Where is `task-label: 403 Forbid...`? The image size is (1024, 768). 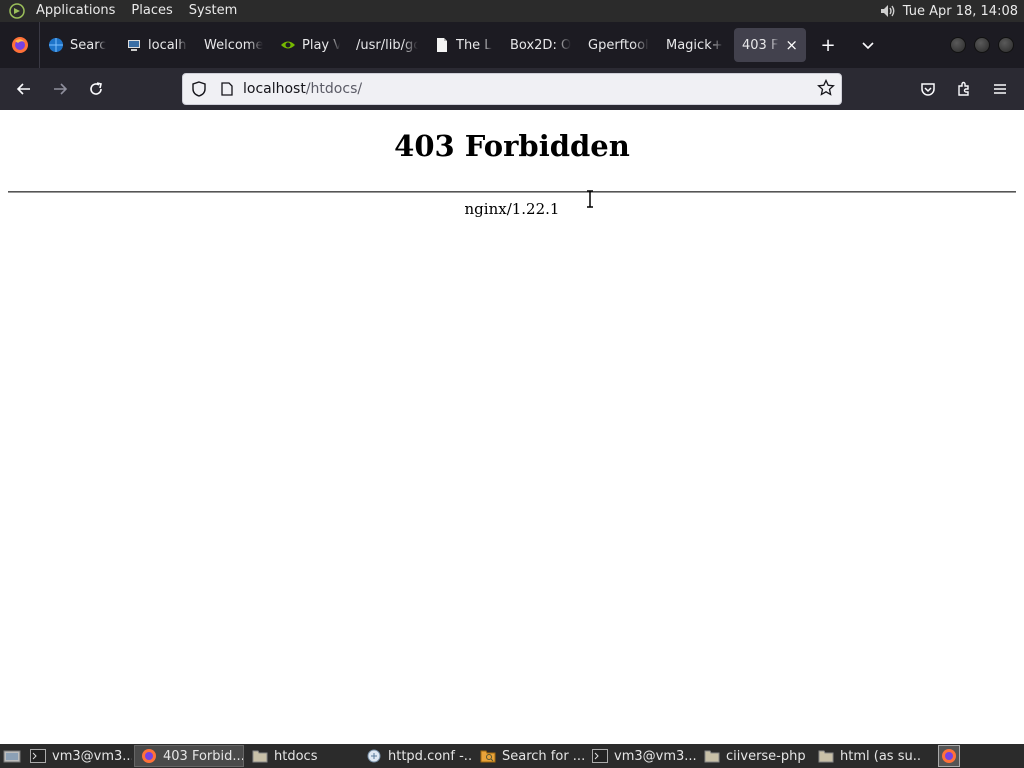 task-label: 403 Forbid... is located at coordinates (203, 756).